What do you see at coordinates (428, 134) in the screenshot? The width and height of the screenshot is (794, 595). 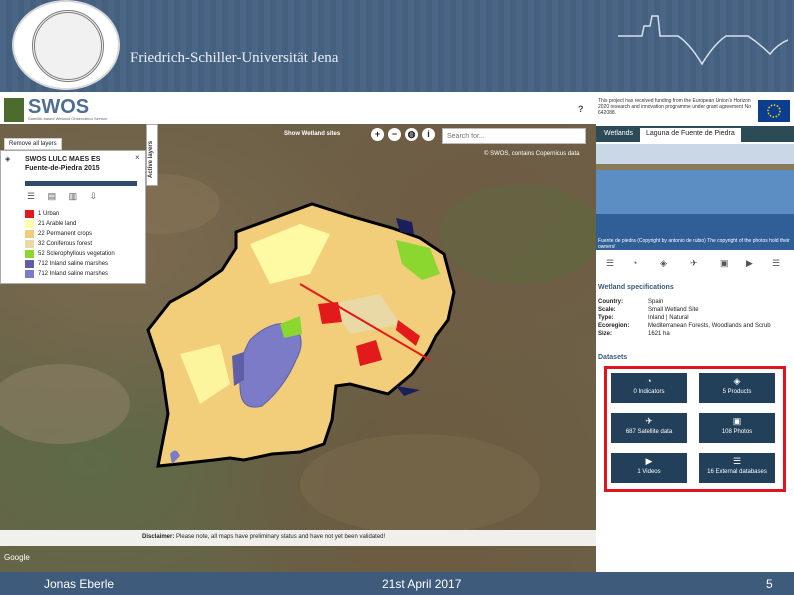 I see `info-button: i` at bounding box center [428, 134].